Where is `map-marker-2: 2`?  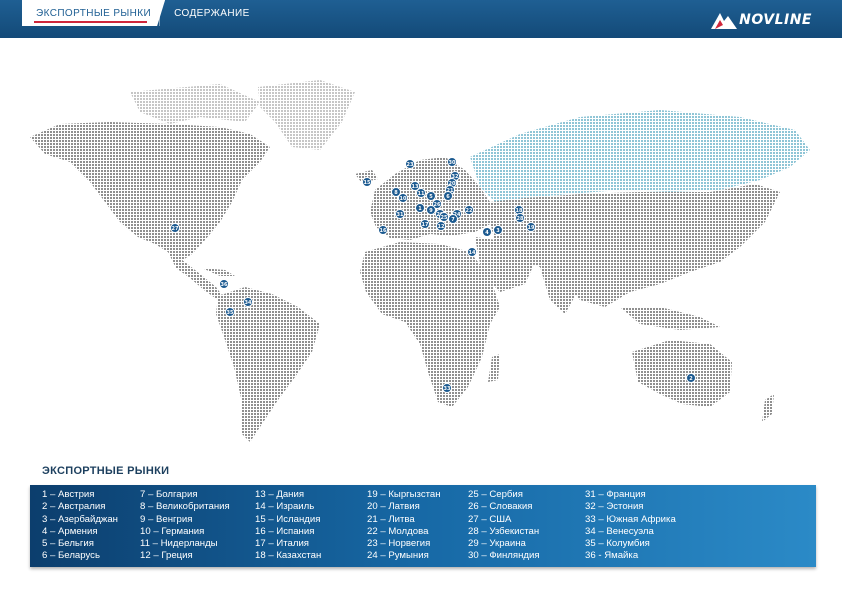
map-marker-2: 2 is located at coordinates (691, 378).